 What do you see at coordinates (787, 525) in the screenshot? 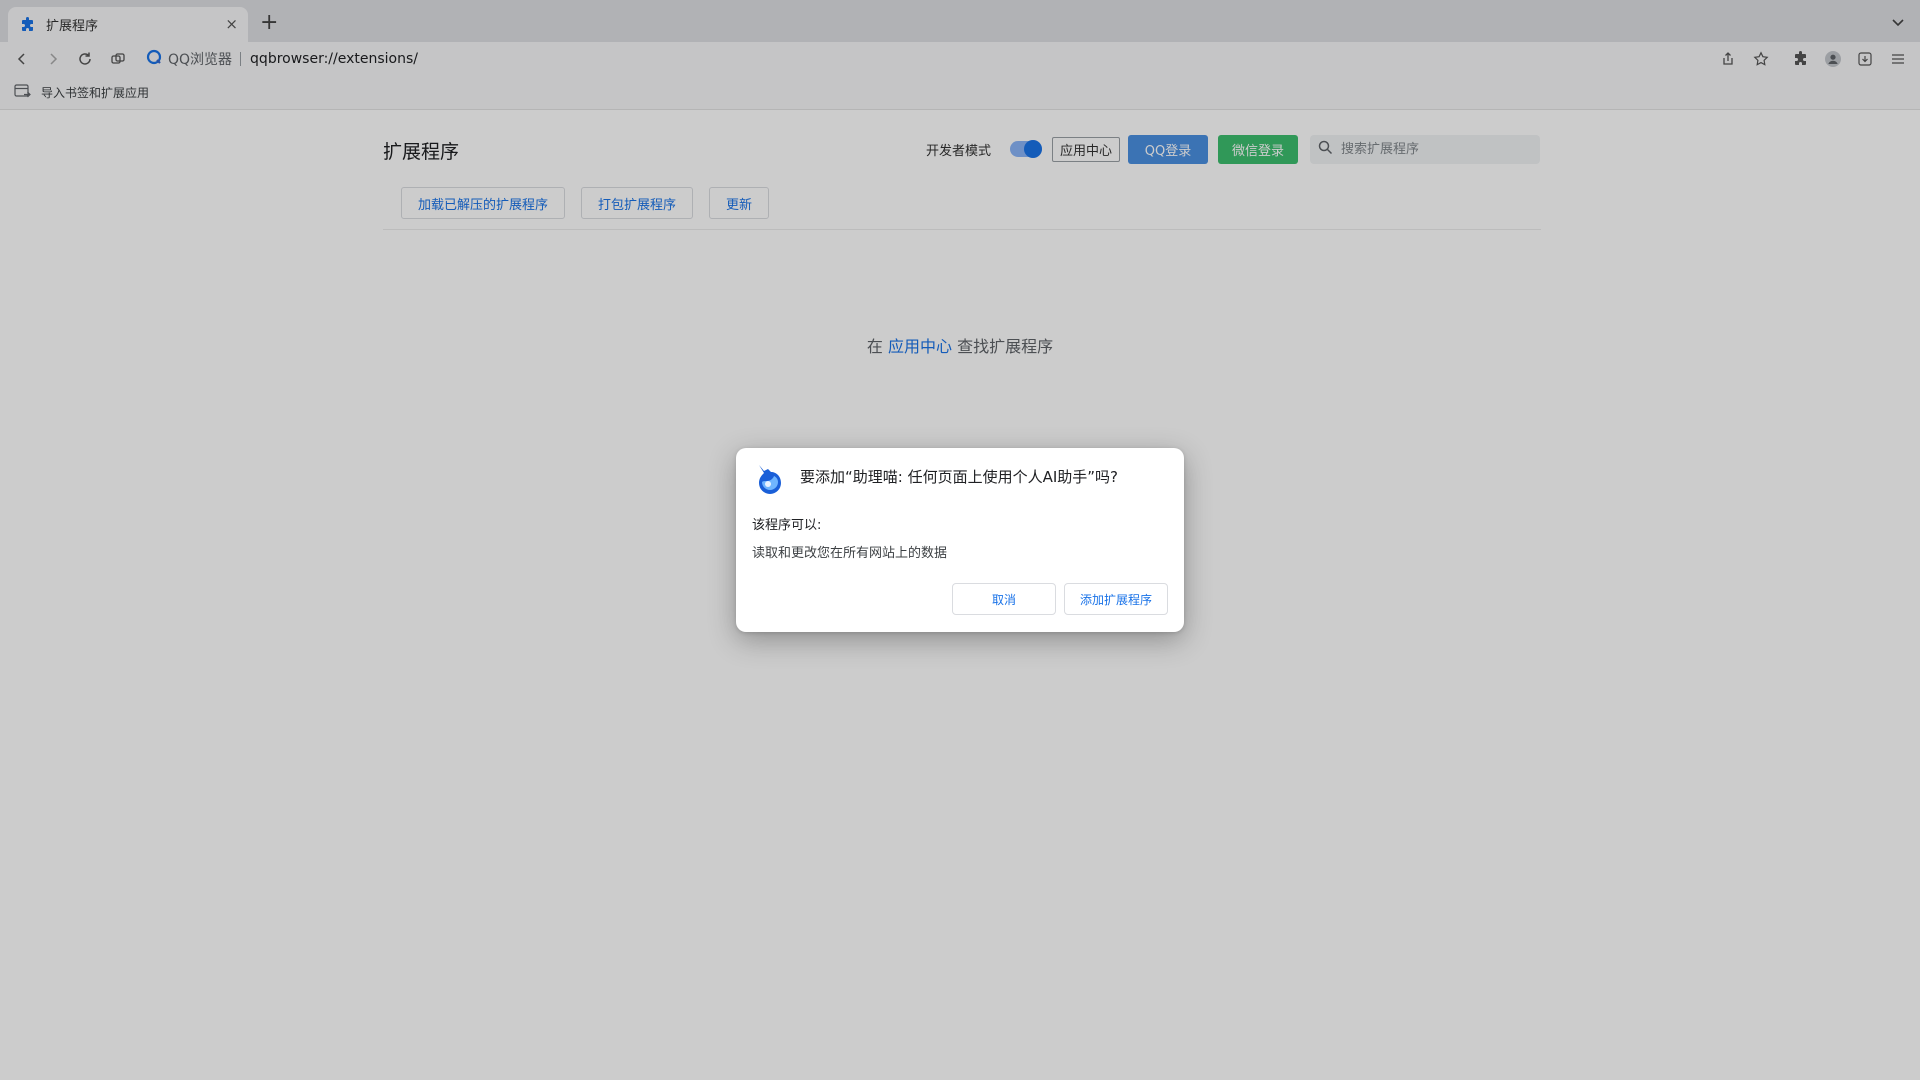
I see `permissions-label: 该程序可以:` at bounding box center [787, 525].